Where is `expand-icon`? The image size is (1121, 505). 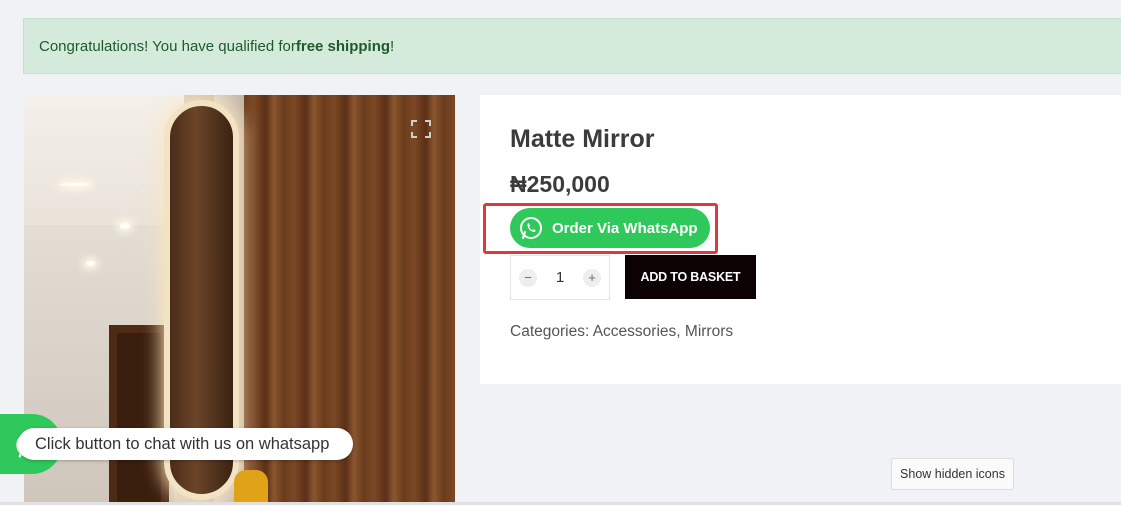
expand-icon is located at coordinates (421, 129).